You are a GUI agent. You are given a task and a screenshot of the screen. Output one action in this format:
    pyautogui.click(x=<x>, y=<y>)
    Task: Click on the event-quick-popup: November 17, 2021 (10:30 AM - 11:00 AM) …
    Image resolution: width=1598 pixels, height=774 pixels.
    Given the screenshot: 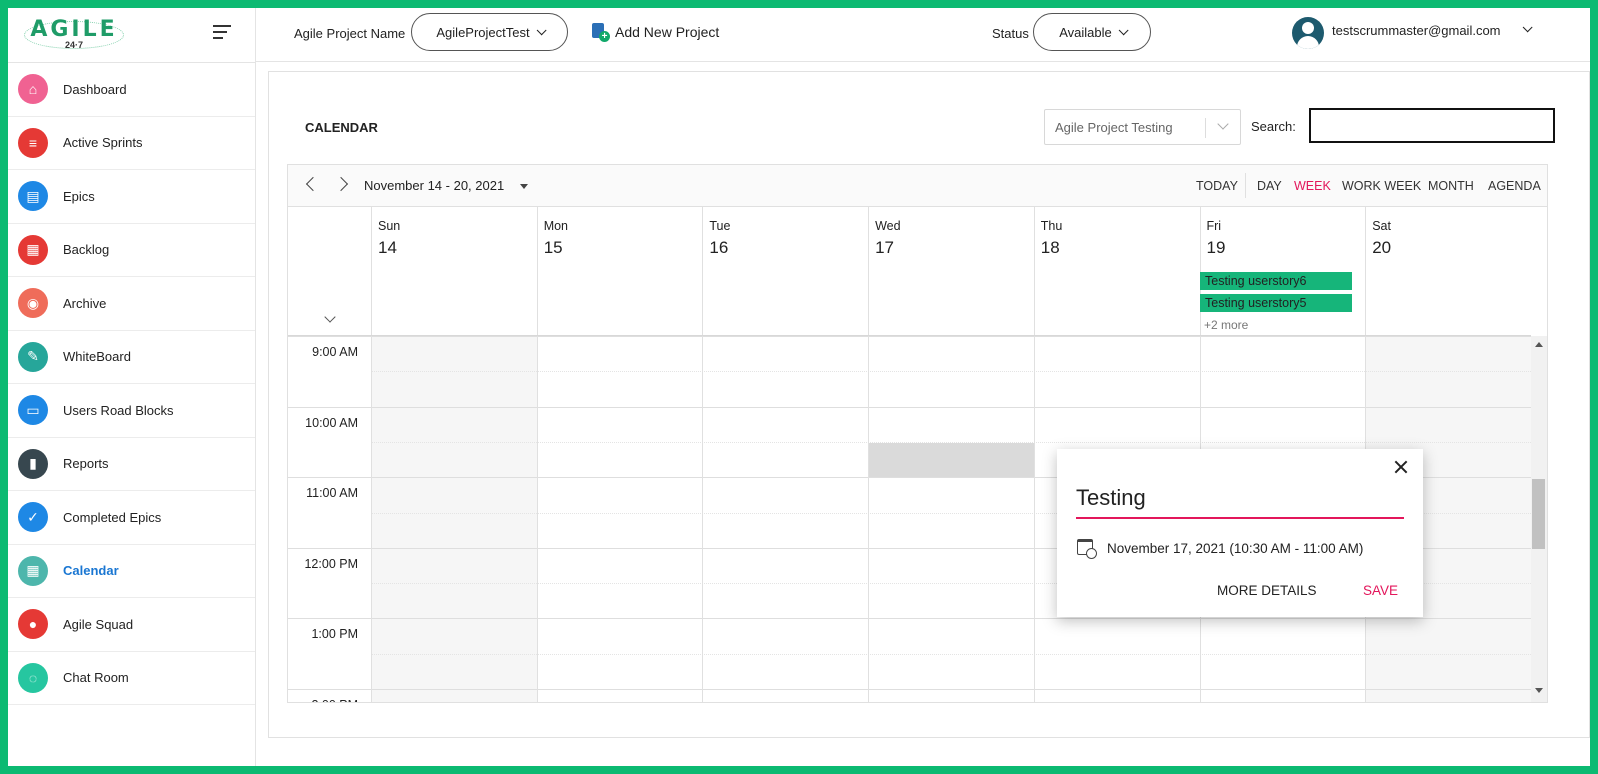 What is the action you would take?
    pyautogui.click(x=1240, y=533)
    